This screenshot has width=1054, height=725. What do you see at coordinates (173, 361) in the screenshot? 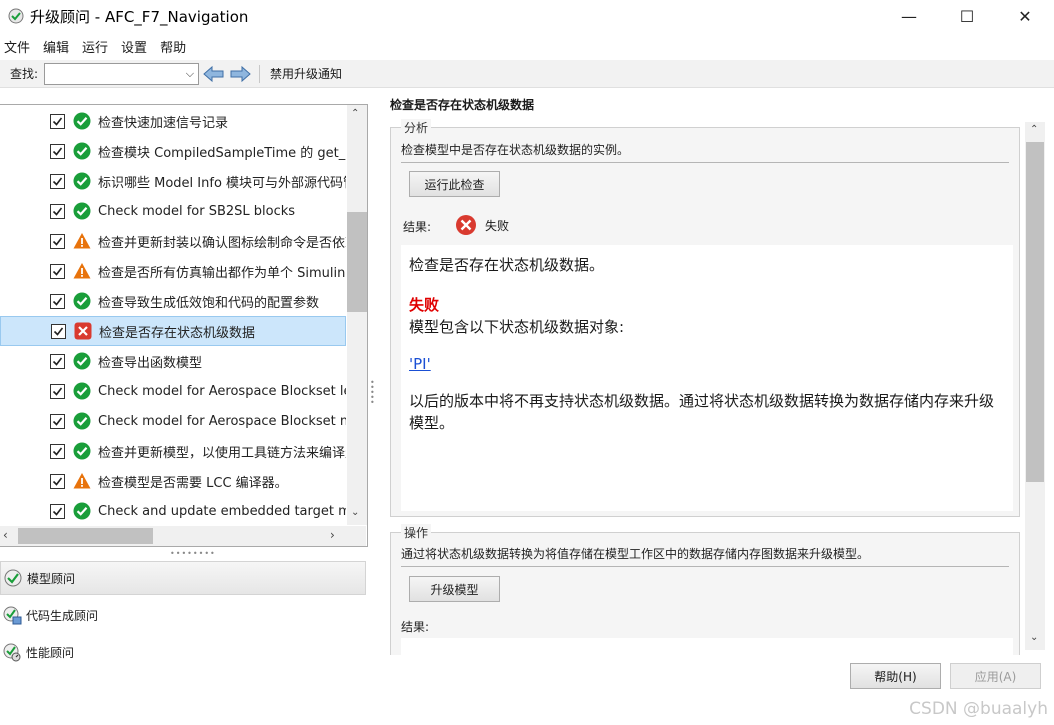
I see `tree-row: 检查导出函数模型` at bounding box center [173, 361].